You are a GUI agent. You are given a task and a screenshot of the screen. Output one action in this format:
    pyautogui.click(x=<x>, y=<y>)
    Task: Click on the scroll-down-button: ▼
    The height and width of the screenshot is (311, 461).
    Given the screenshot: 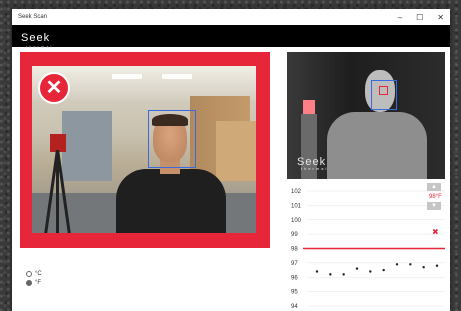 What is the action you would take?
    pyautogui.click(x=434, y=206)
    